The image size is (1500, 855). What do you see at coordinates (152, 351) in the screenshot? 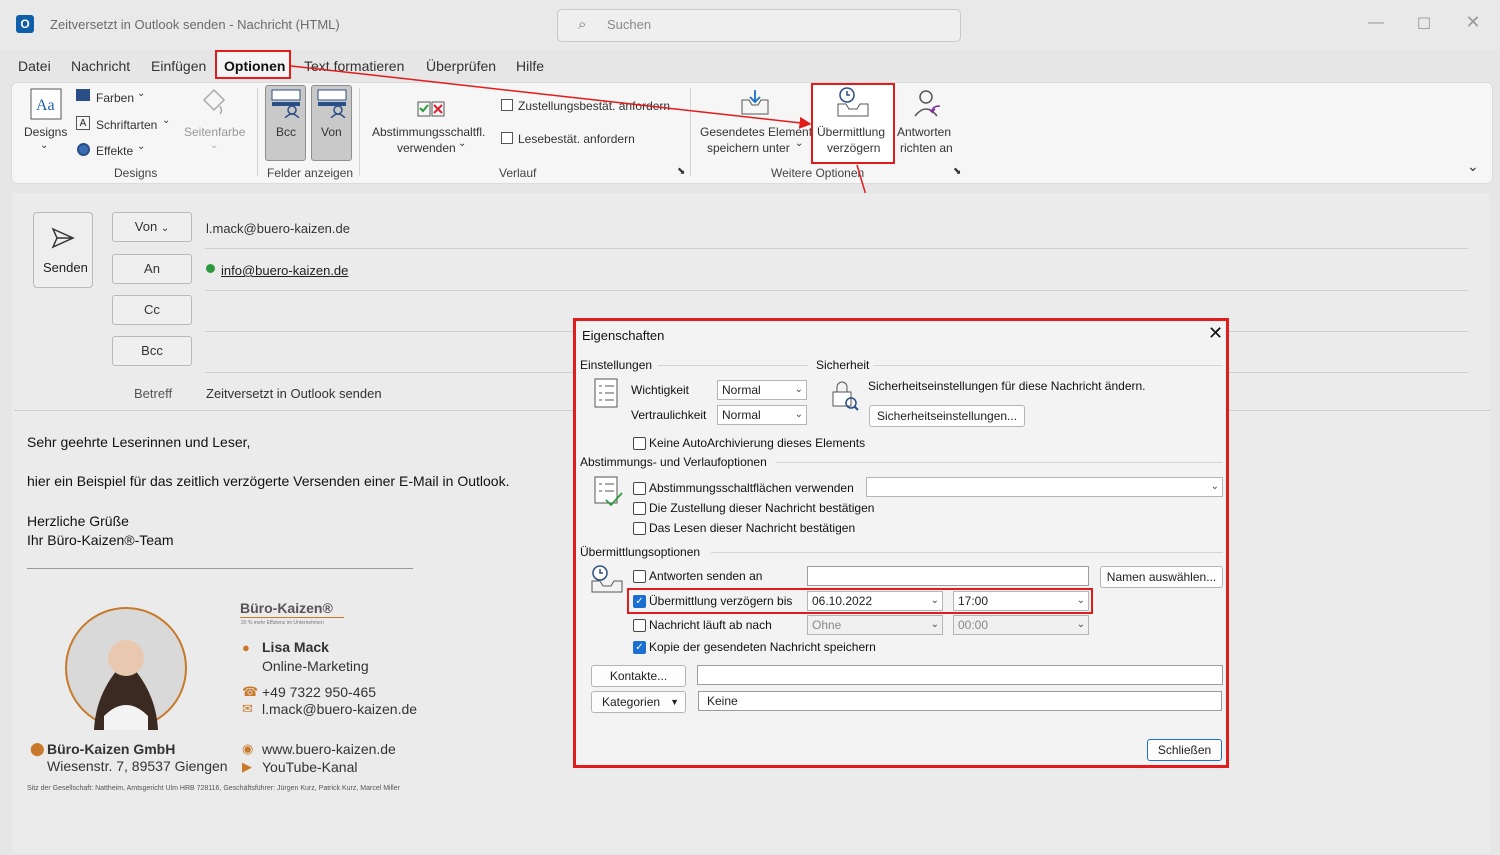
I see `bcc-button: Bcc` at bounding box center [152, 351].